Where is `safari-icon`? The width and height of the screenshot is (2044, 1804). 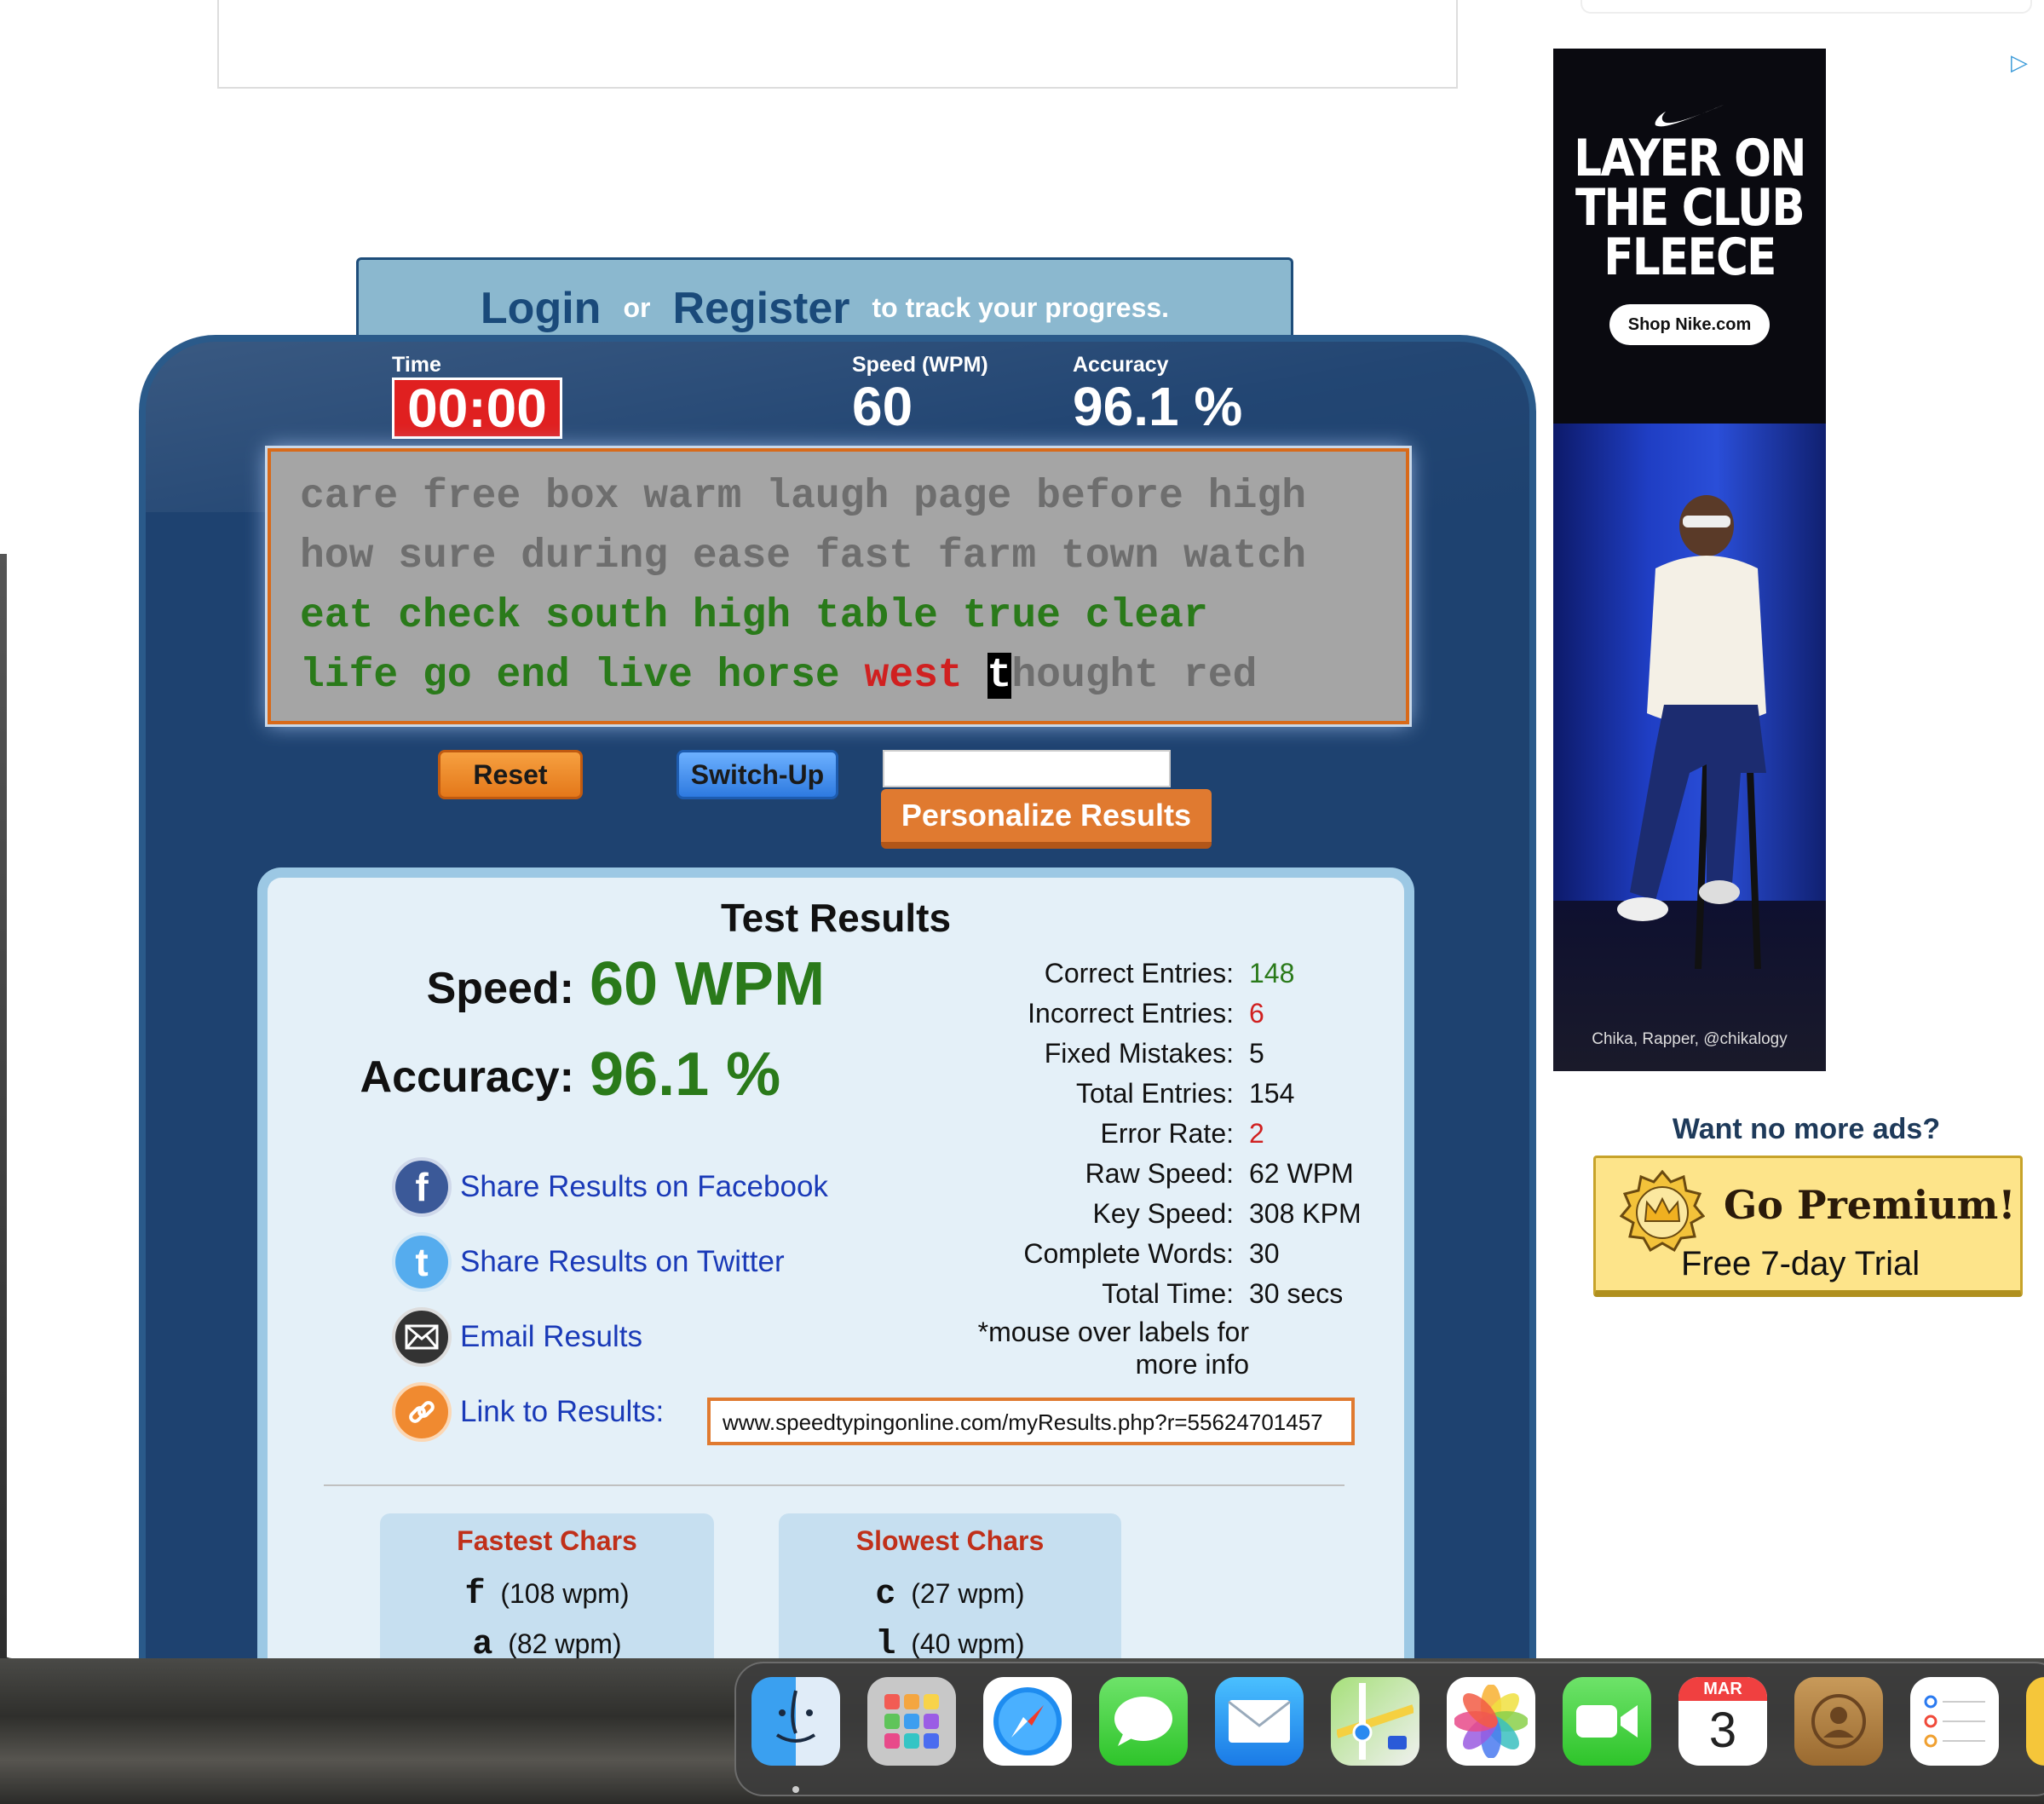 safari-icon is located at coordinates (1027, 1722).